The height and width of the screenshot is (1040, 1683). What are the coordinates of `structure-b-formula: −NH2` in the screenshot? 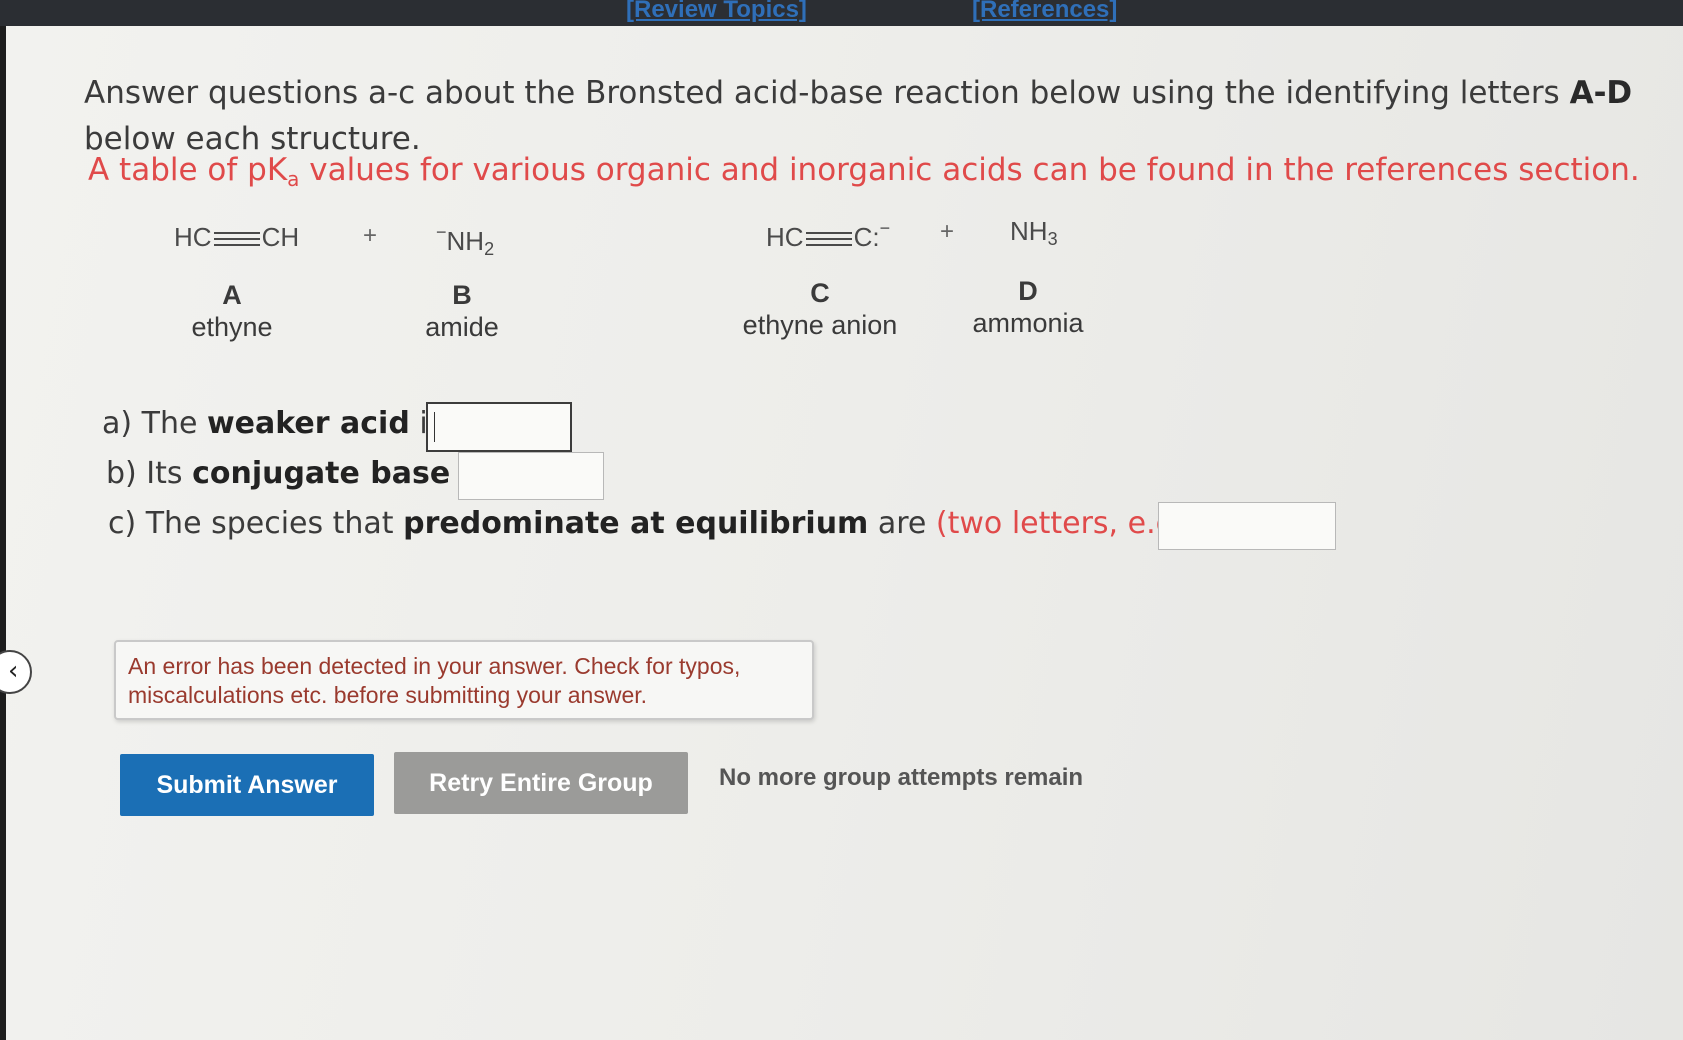 It's located at (465, 240).